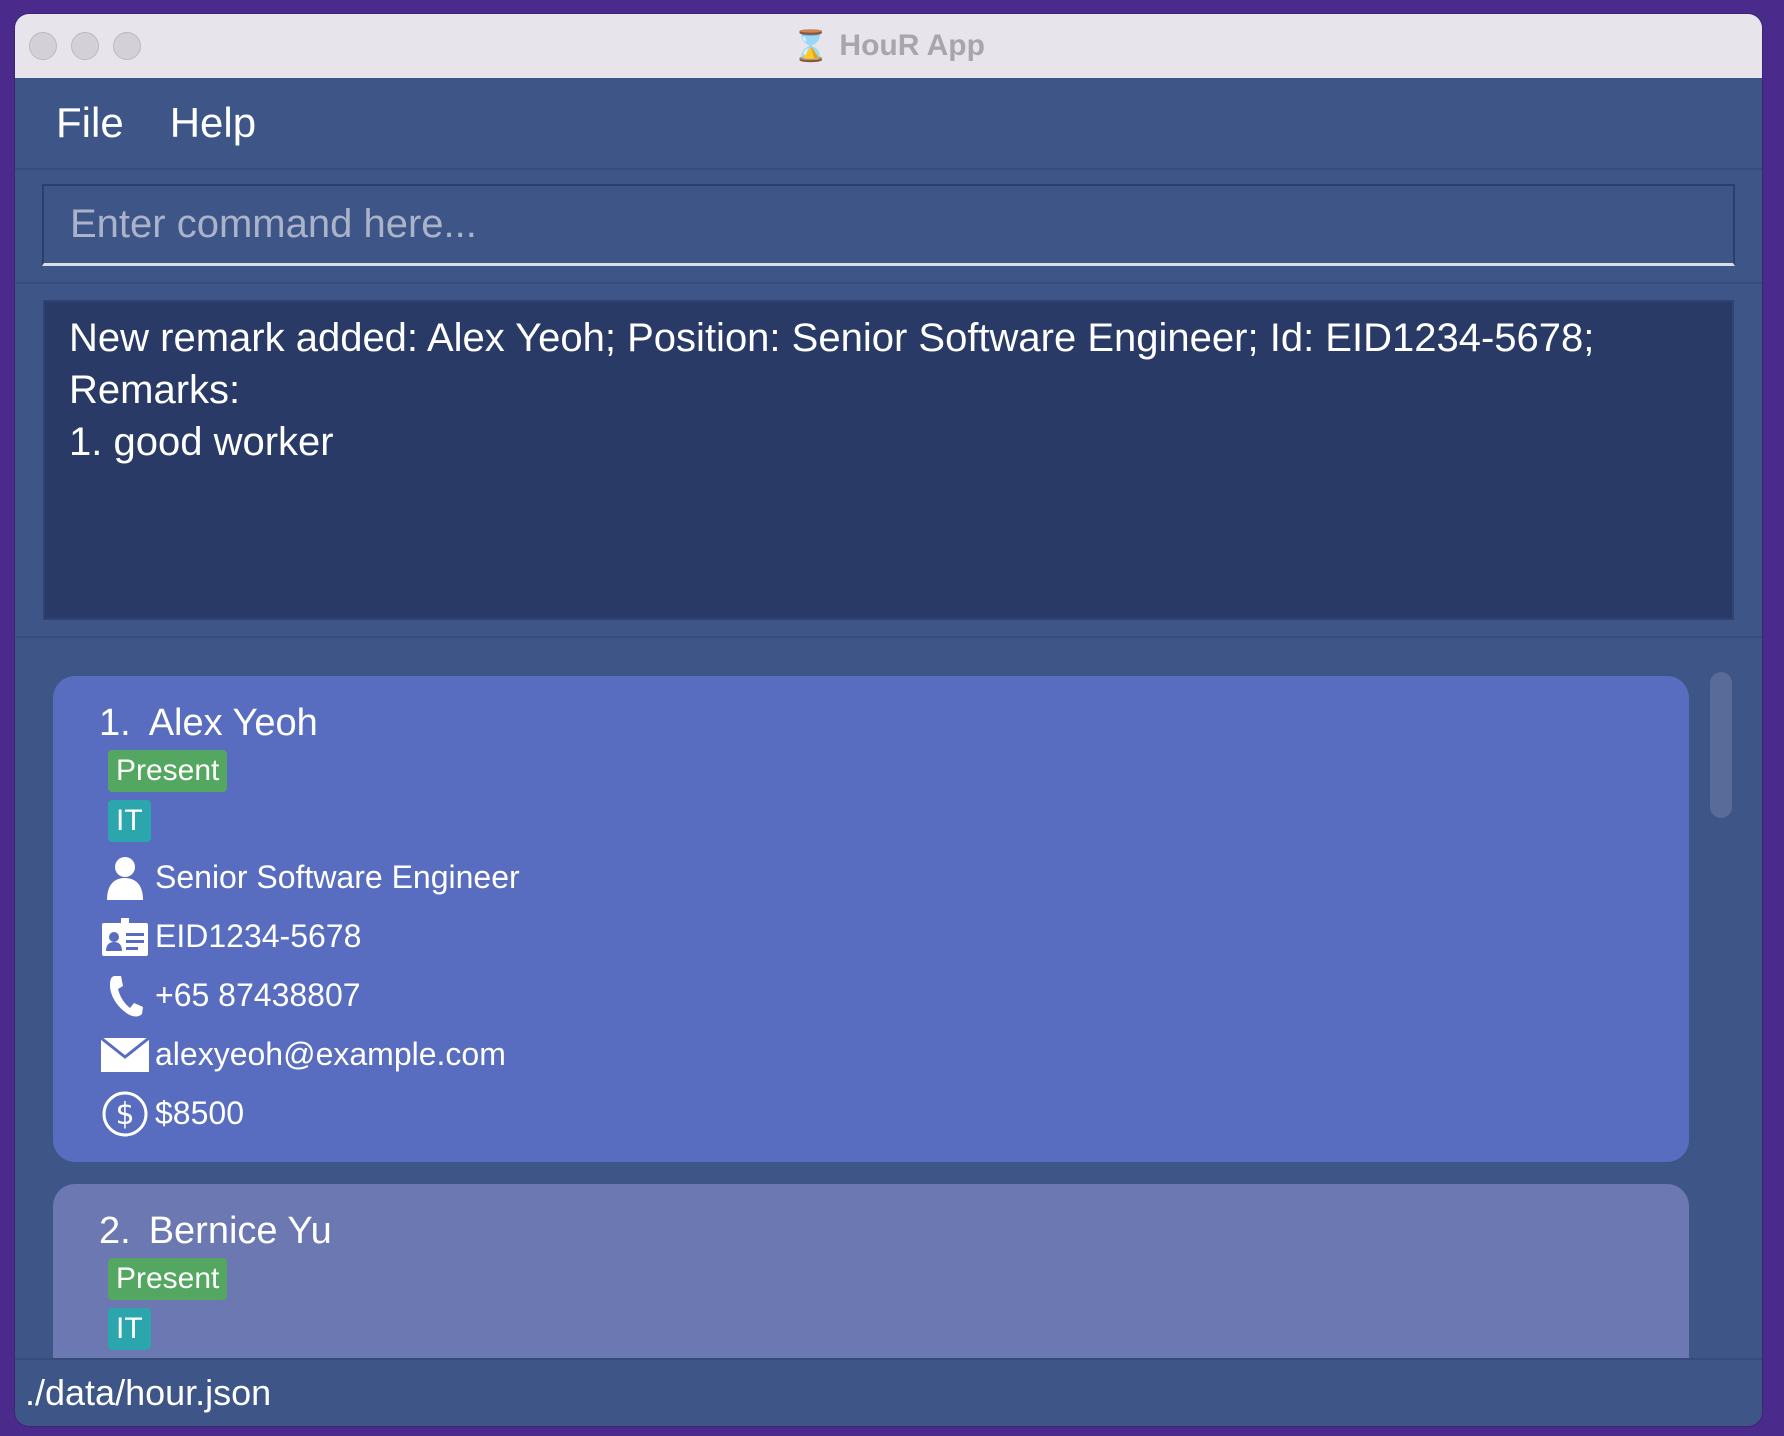  I want to click on employee-name-row: 1. Alex Yeoh, so click(894, 723).